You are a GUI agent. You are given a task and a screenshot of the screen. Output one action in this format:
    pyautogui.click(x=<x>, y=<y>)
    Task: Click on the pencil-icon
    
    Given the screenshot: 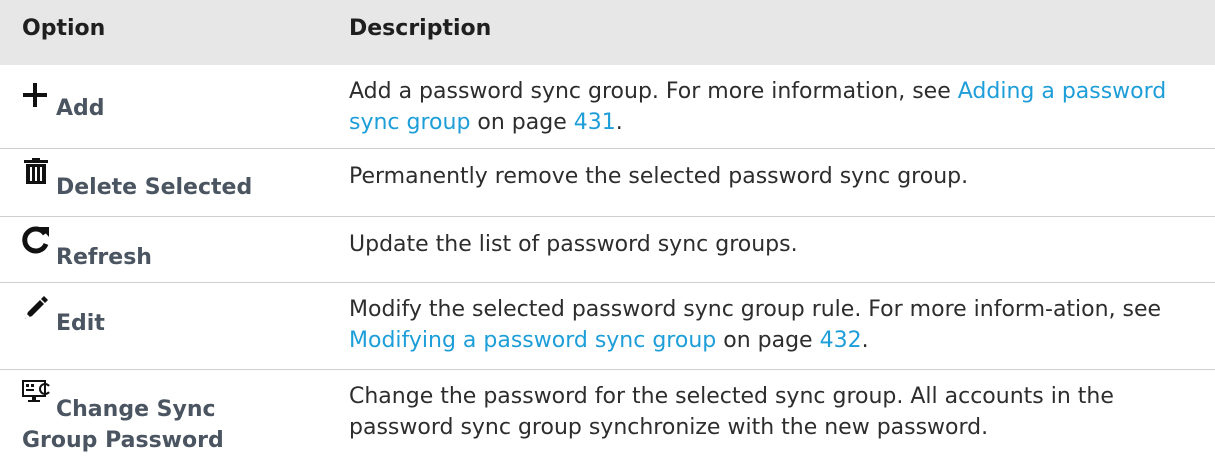 What is the action you would take?
    pyautogui.click(x=35, y=311)
    